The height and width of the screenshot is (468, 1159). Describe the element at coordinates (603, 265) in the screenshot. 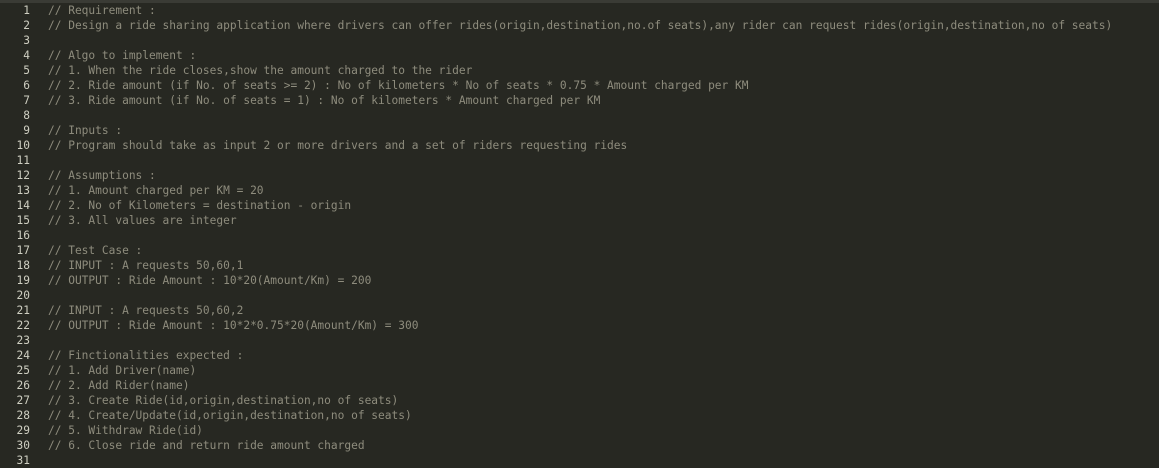

I see `code-line: // INPUT : A requests 50,60,1` at that location.